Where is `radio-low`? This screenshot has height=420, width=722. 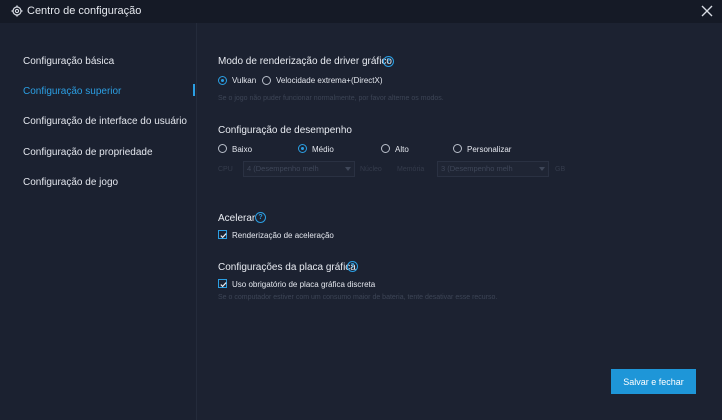
radio-low is located at coordinates (222, 148).